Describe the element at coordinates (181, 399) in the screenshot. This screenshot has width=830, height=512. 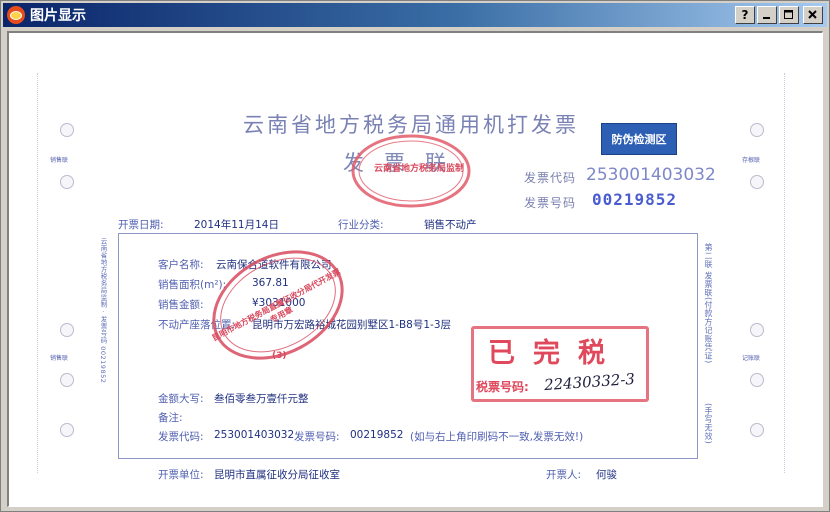
I see `amount-in-words-label: 金额大写:` at that location.